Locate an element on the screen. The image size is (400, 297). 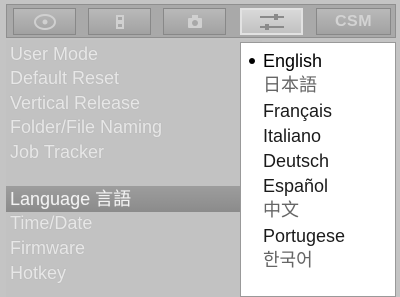
language-option-japanese: 日本語 is located at coordinates (318, 86).